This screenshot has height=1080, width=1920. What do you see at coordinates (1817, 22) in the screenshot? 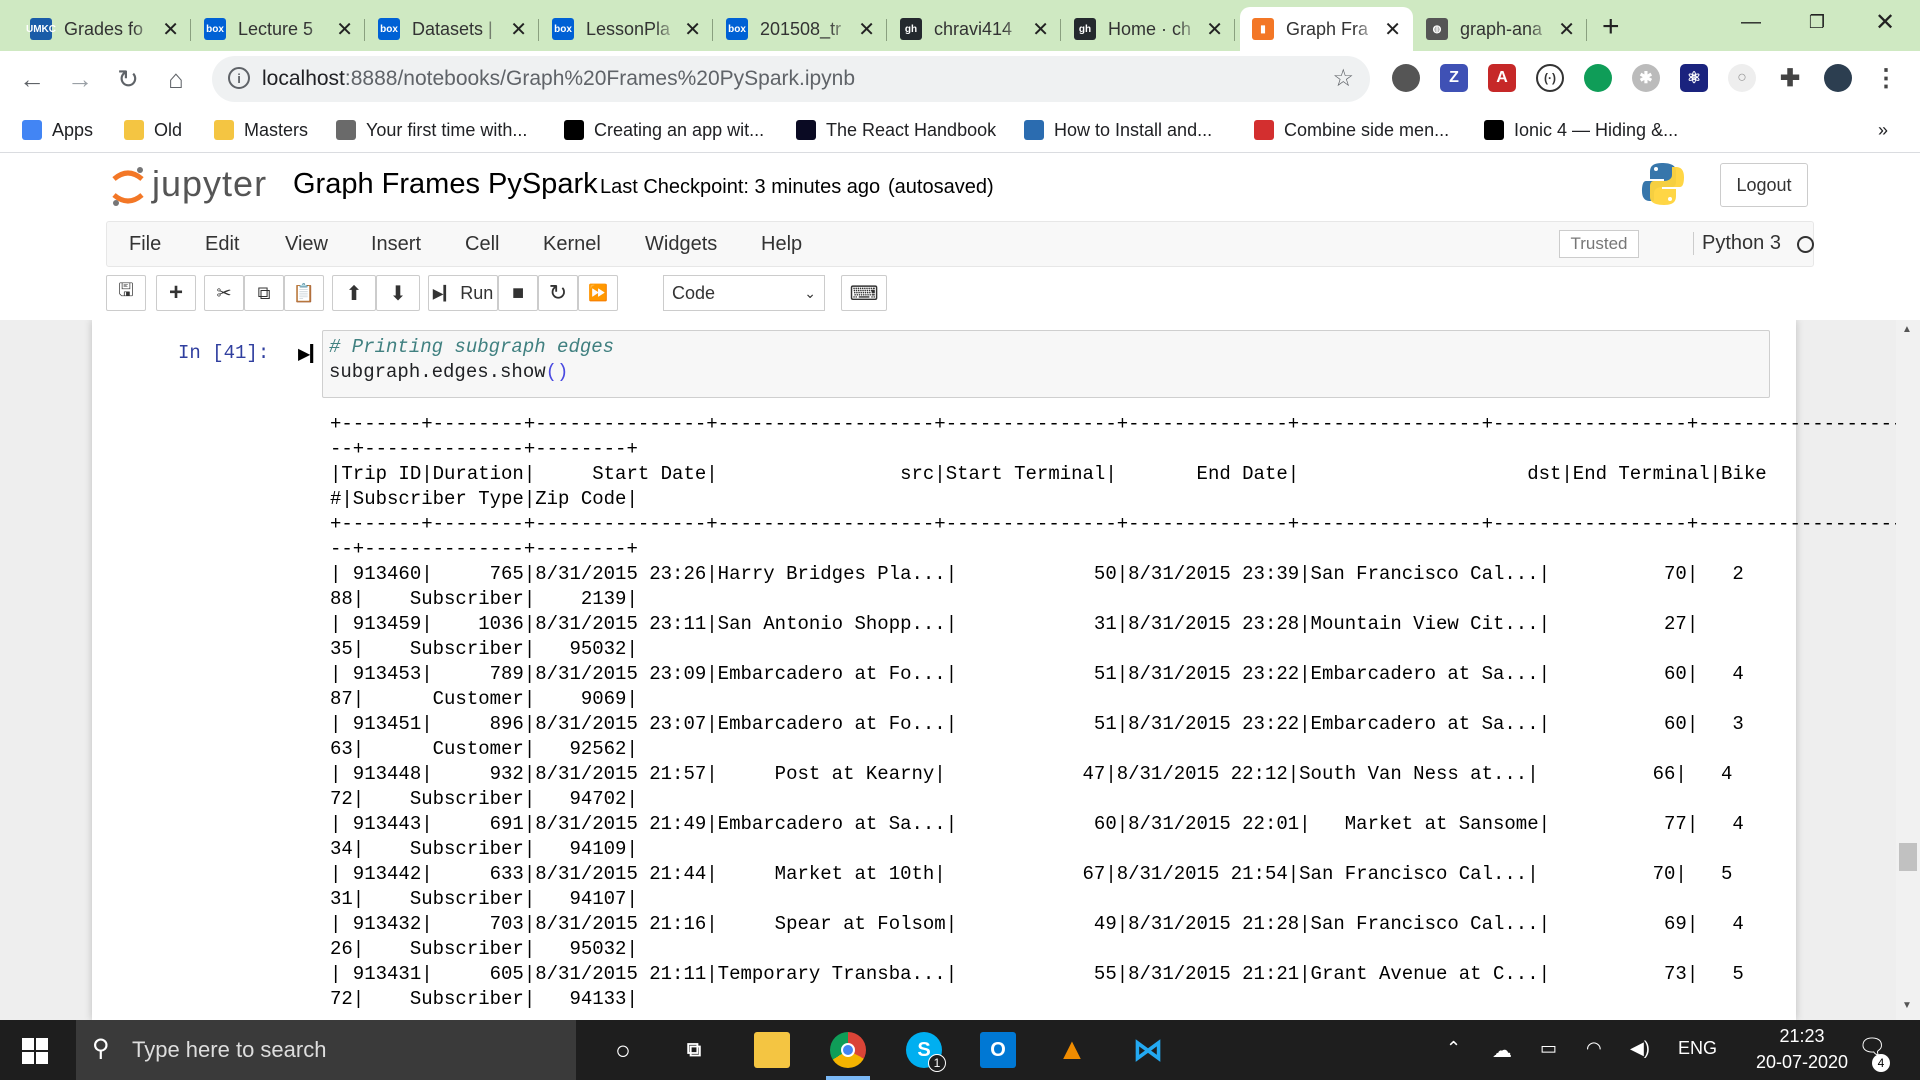
I see `restore-icon: ❐` at bounding box center [1817, 22].